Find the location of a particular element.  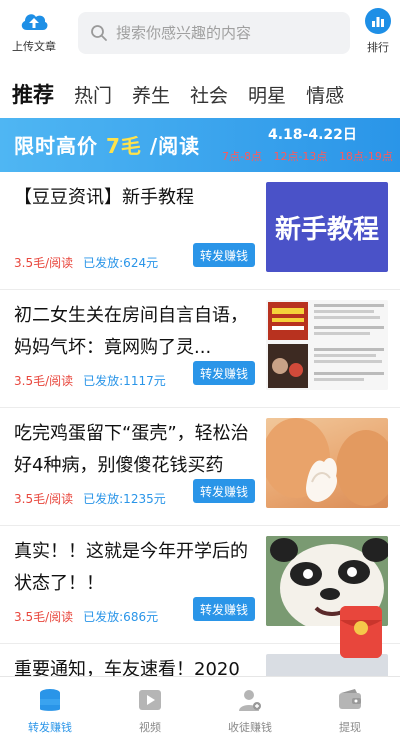

collage-image-icon is located at coordinates (327, 345).